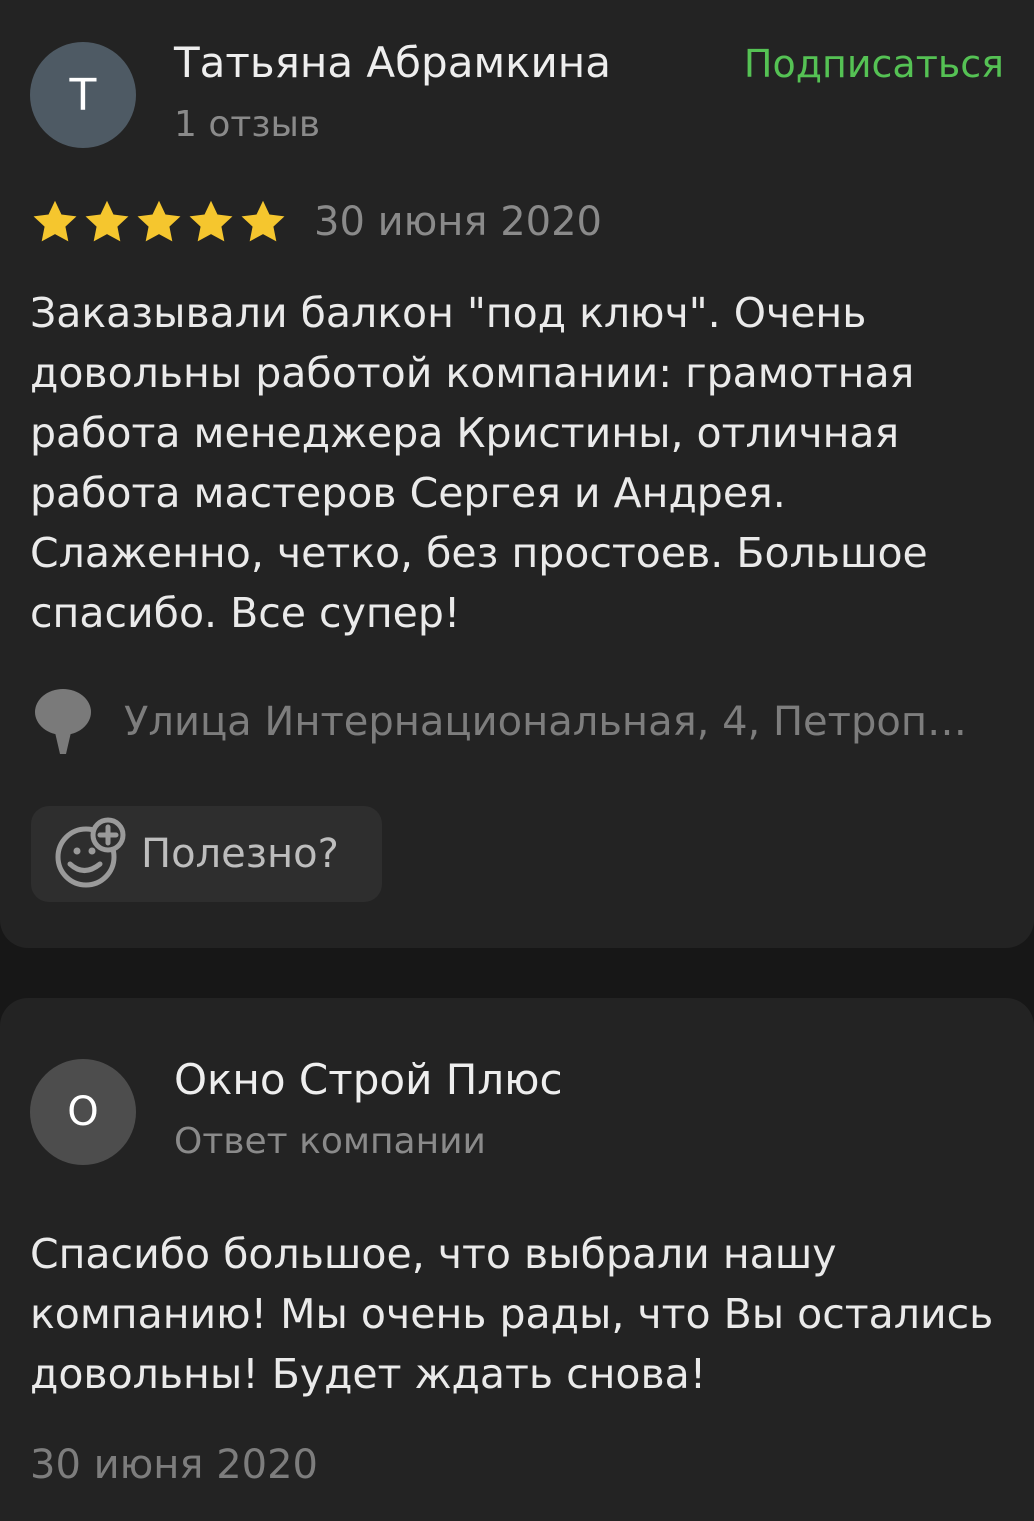  I want to click on reply-subtitle: Ответ компании, so click(330, 1141).